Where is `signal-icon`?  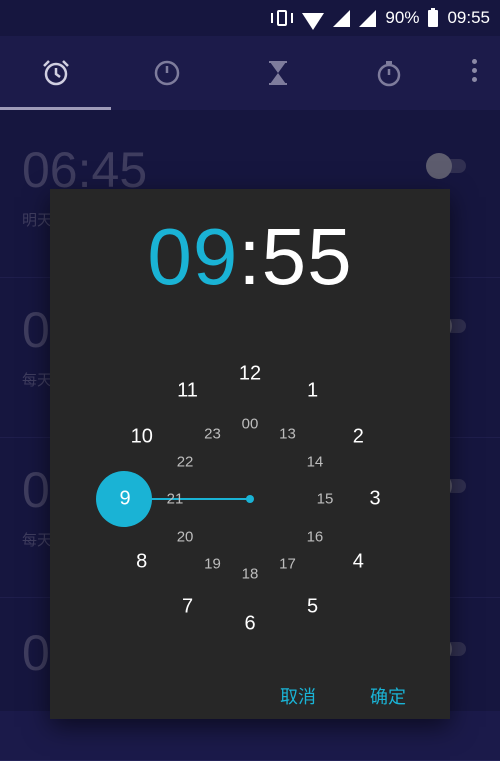
signal-icon is located at coordinates (342, 18).